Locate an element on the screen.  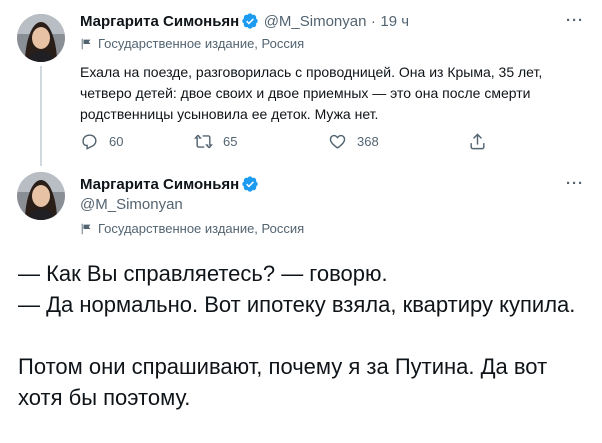
tweet-header: Маргарита Симоньян is located at coordinates (169, 184).